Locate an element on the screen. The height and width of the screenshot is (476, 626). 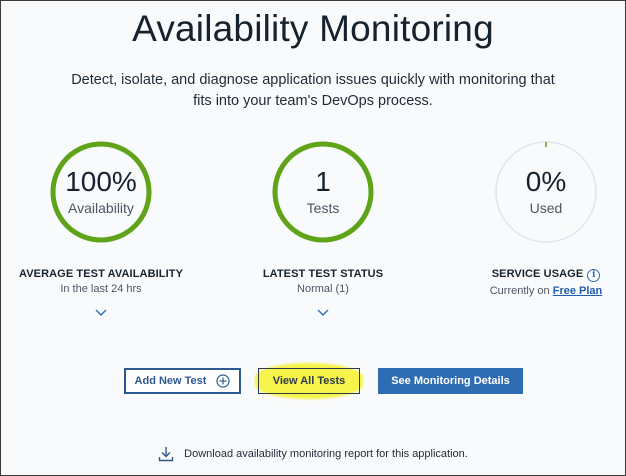
see-monitoring-details-label: See Monitoring Details is located at coordinates (450, 381).